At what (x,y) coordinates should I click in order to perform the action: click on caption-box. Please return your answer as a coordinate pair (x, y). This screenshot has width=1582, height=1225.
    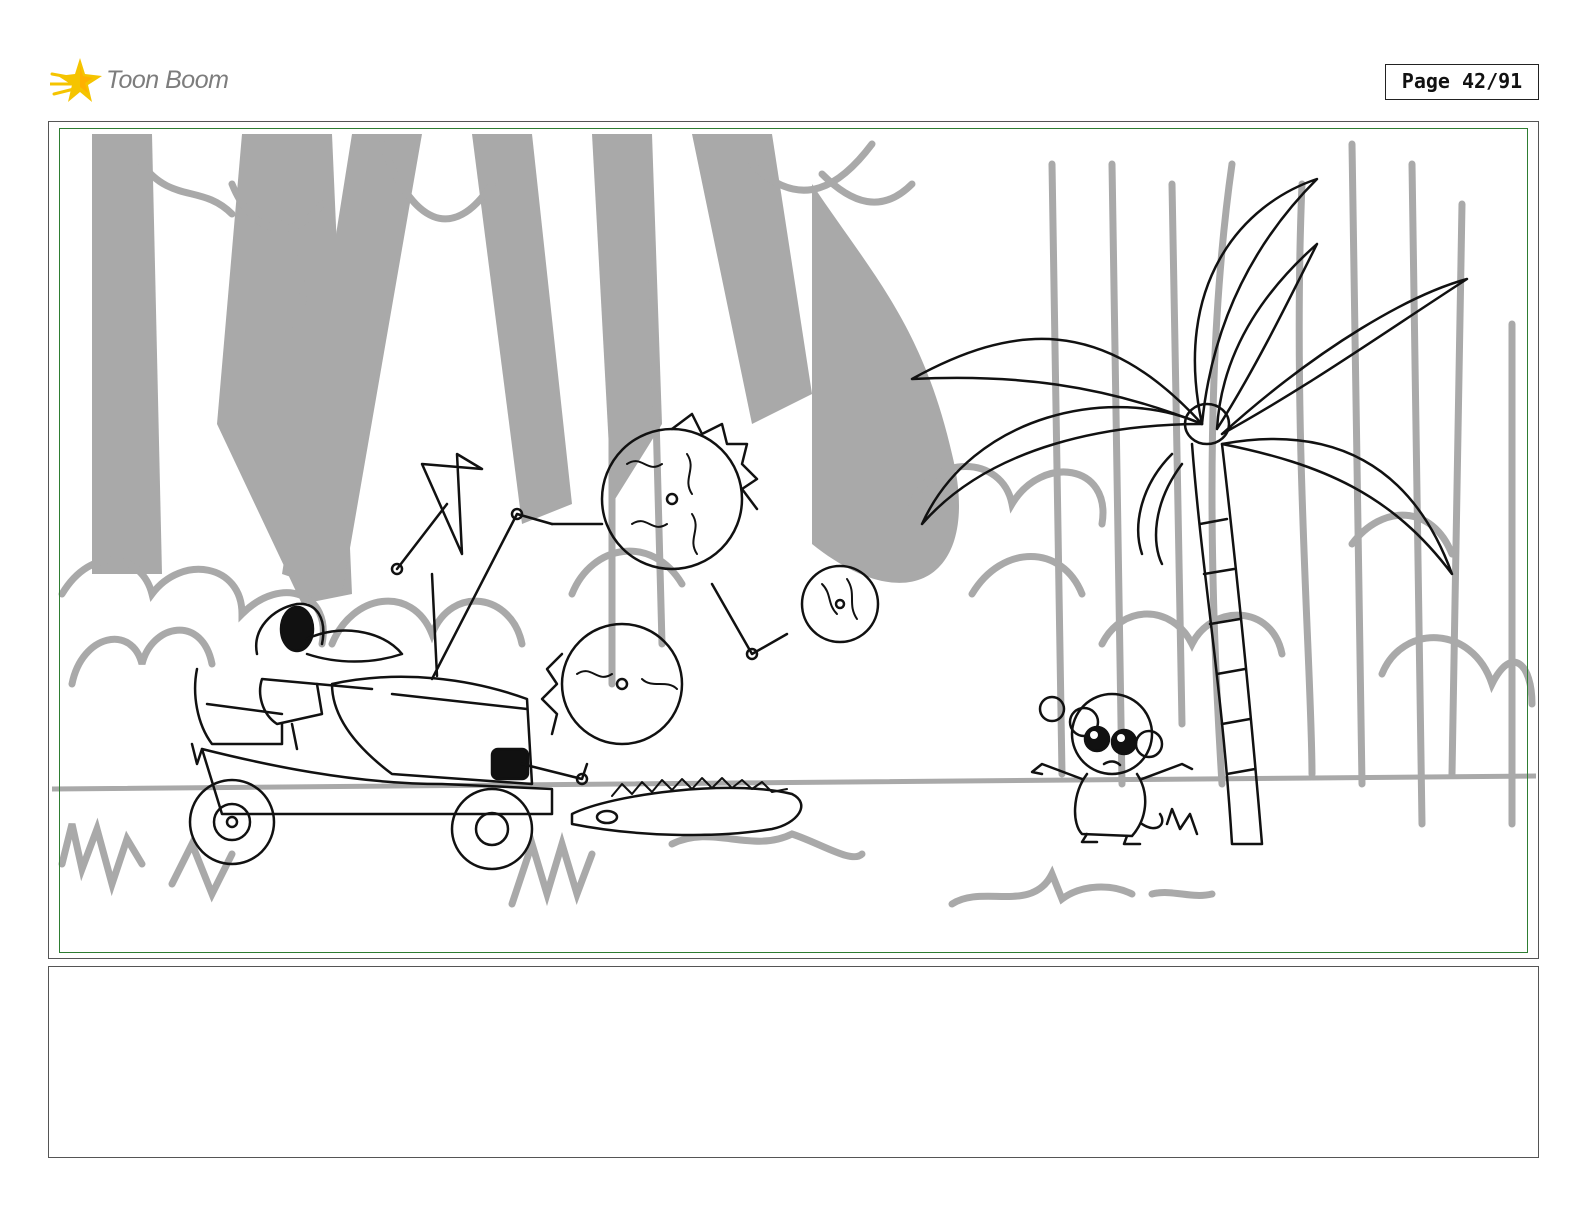
    Looking at the image, I should click on (793, 1062).